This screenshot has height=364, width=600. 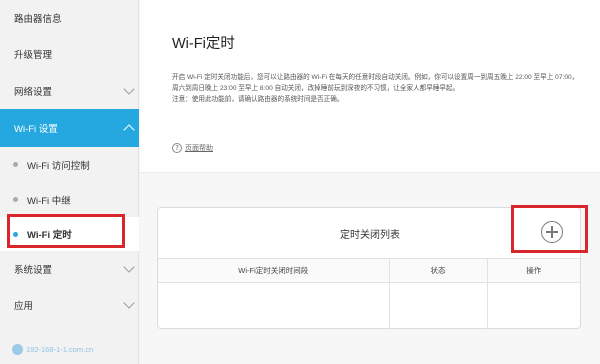 I want to click on sidebar-item-wifi-settings: Wi-Fi 设置, so click(x=69, y=128).